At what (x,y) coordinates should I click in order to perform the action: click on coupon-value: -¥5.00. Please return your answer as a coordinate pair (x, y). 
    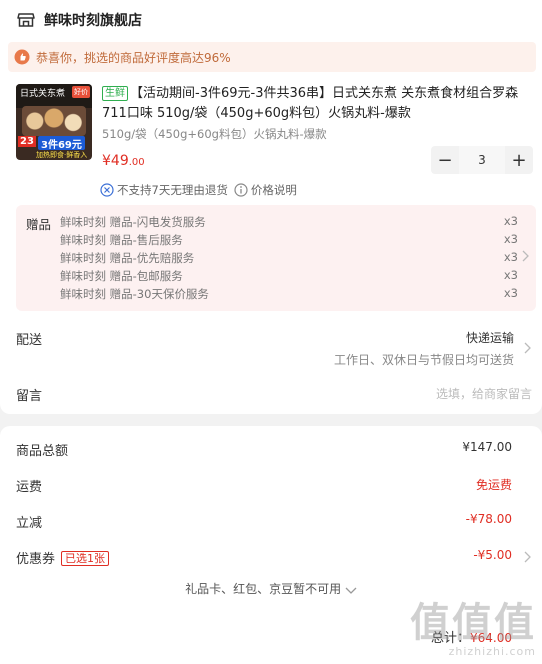
    Looking at the image, I should click on (492, 555).